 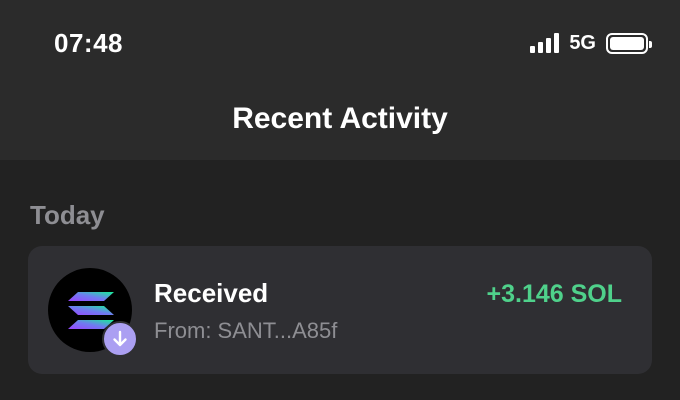 I want to click on network-type: 5G, so click(x=582, y=42).